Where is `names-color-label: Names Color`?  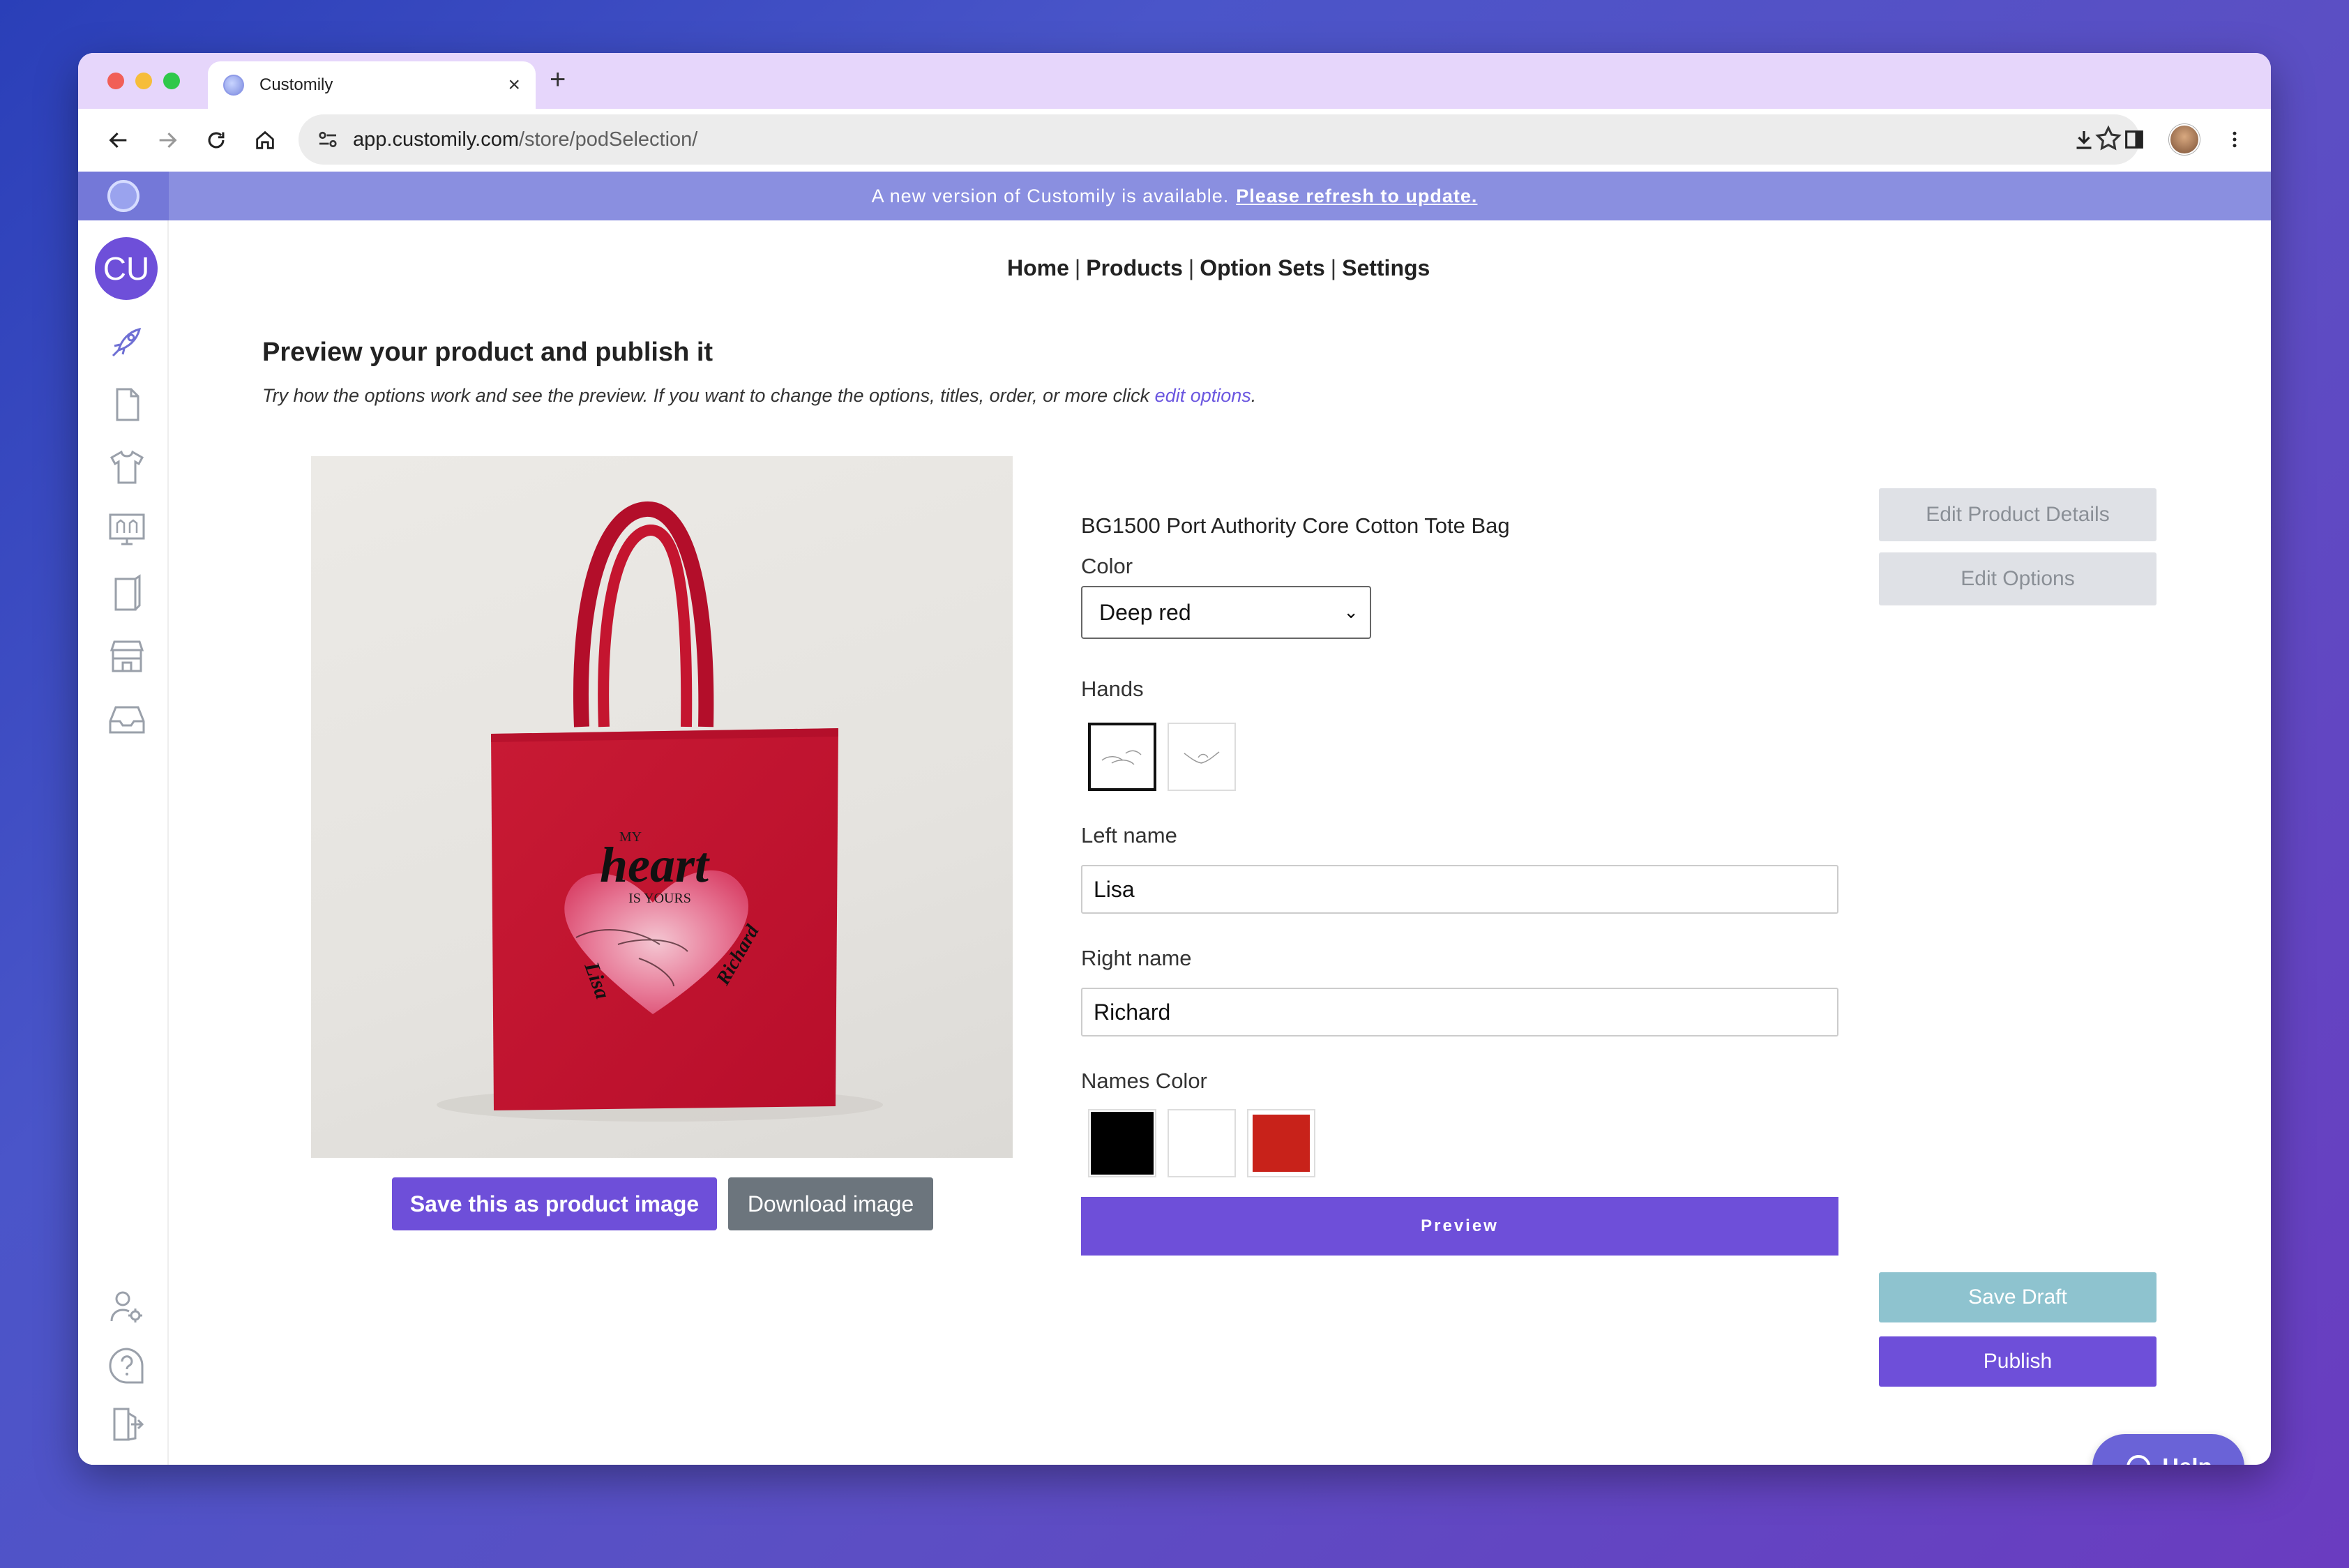 names-color-label: Names Color is located at coordinates (1144, 1081).